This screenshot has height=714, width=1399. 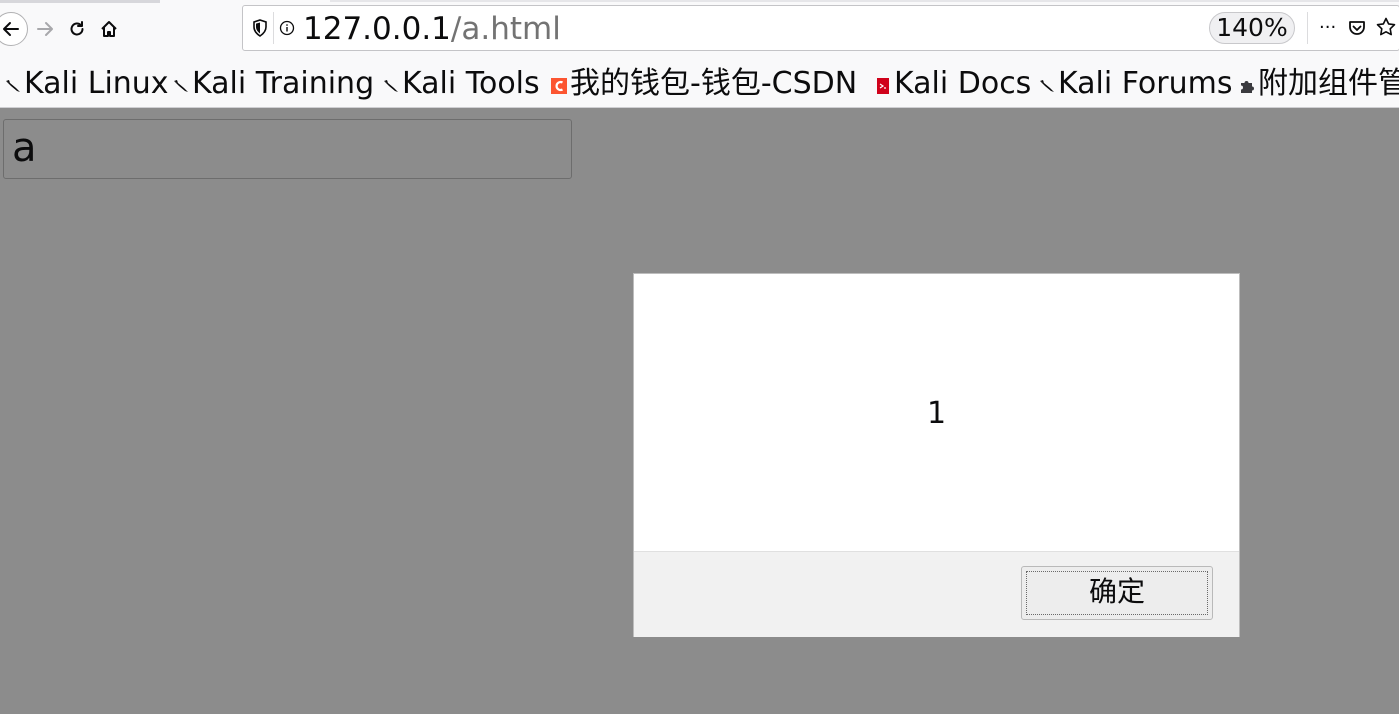 I want to click on bookmark-label: Kali Forums, so click(x=1145, y=83).